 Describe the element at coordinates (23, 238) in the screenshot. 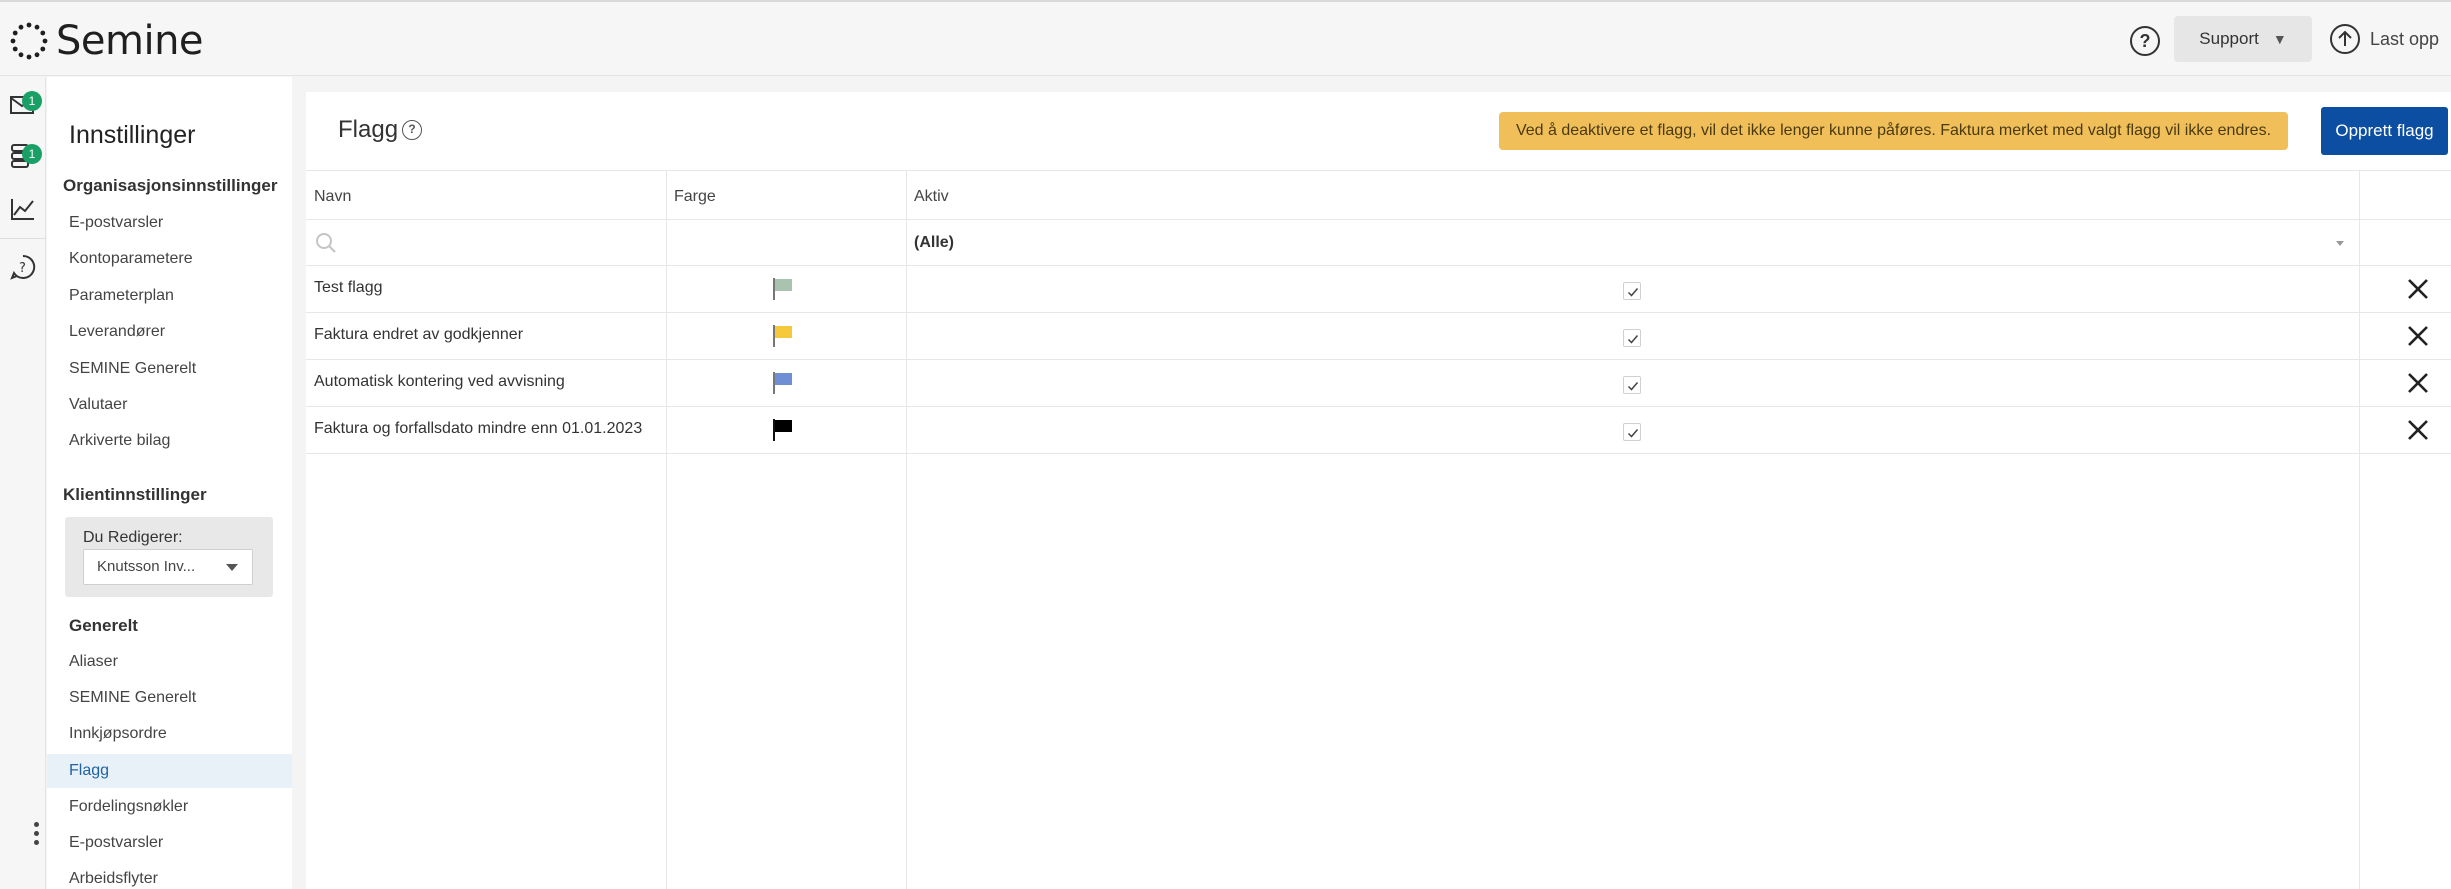

I see `rail-divider` at that location.